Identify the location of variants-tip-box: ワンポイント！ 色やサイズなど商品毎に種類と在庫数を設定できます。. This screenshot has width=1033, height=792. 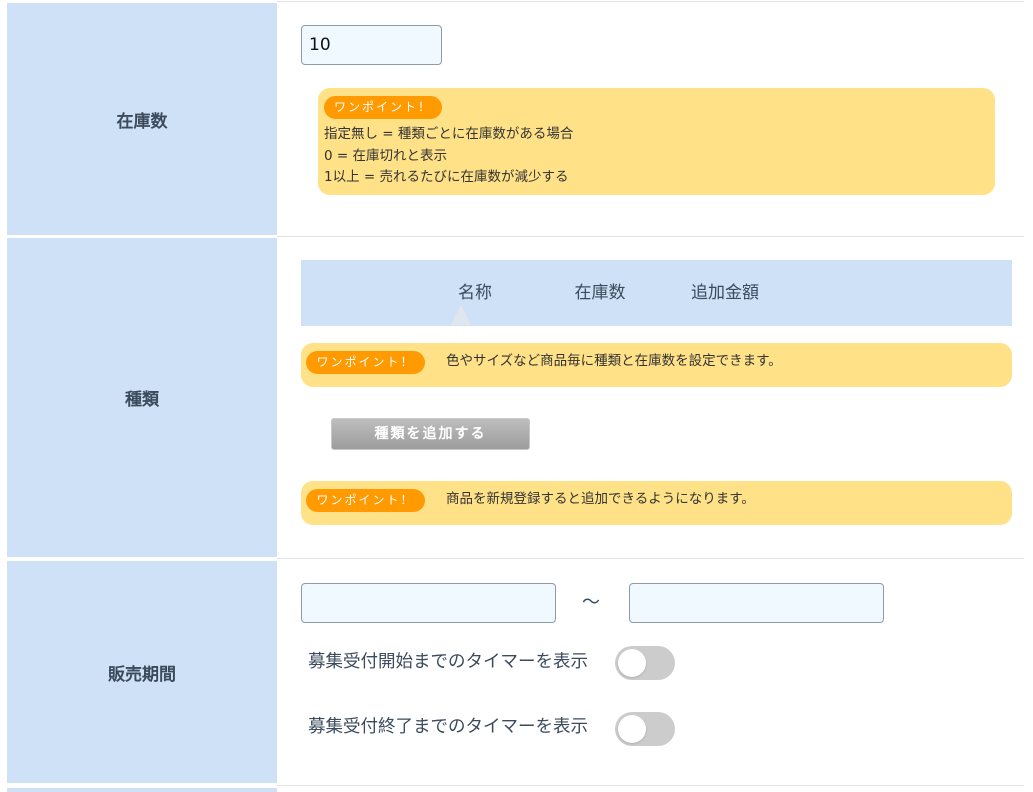
(656, 365).